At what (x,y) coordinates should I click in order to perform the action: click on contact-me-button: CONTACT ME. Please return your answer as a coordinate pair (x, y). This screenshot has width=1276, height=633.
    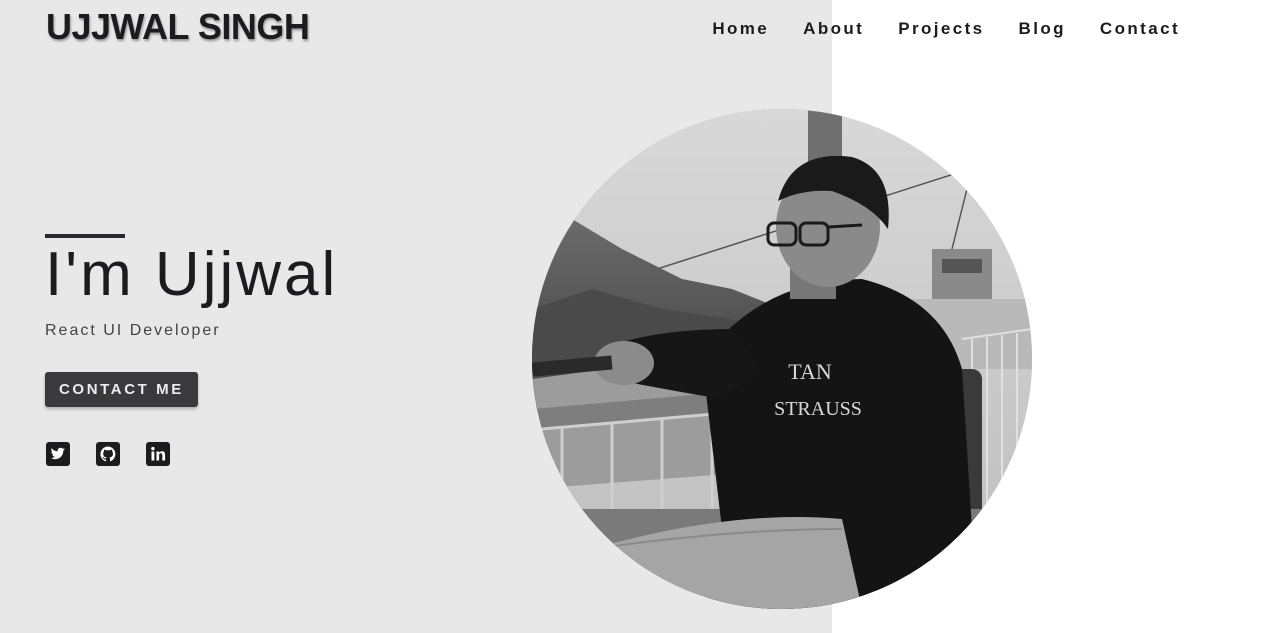
    Looking at the image, I should click on (121, 389).